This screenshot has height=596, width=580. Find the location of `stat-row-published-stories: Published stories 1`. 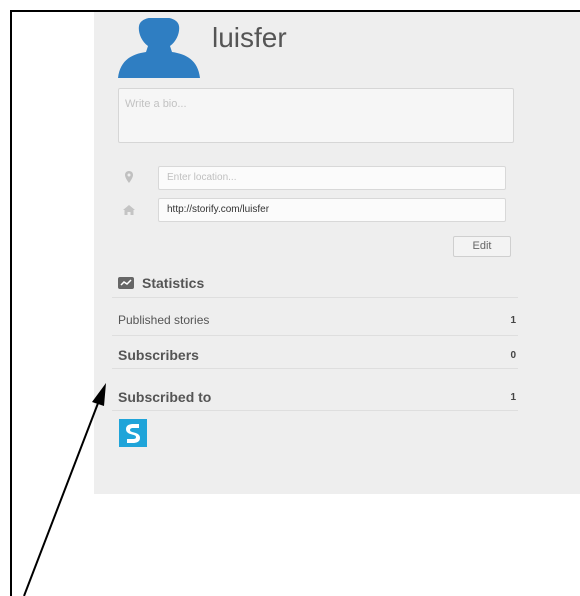

stat-row-published-stories: Published stories 1 is located at coordinates (317, 320).